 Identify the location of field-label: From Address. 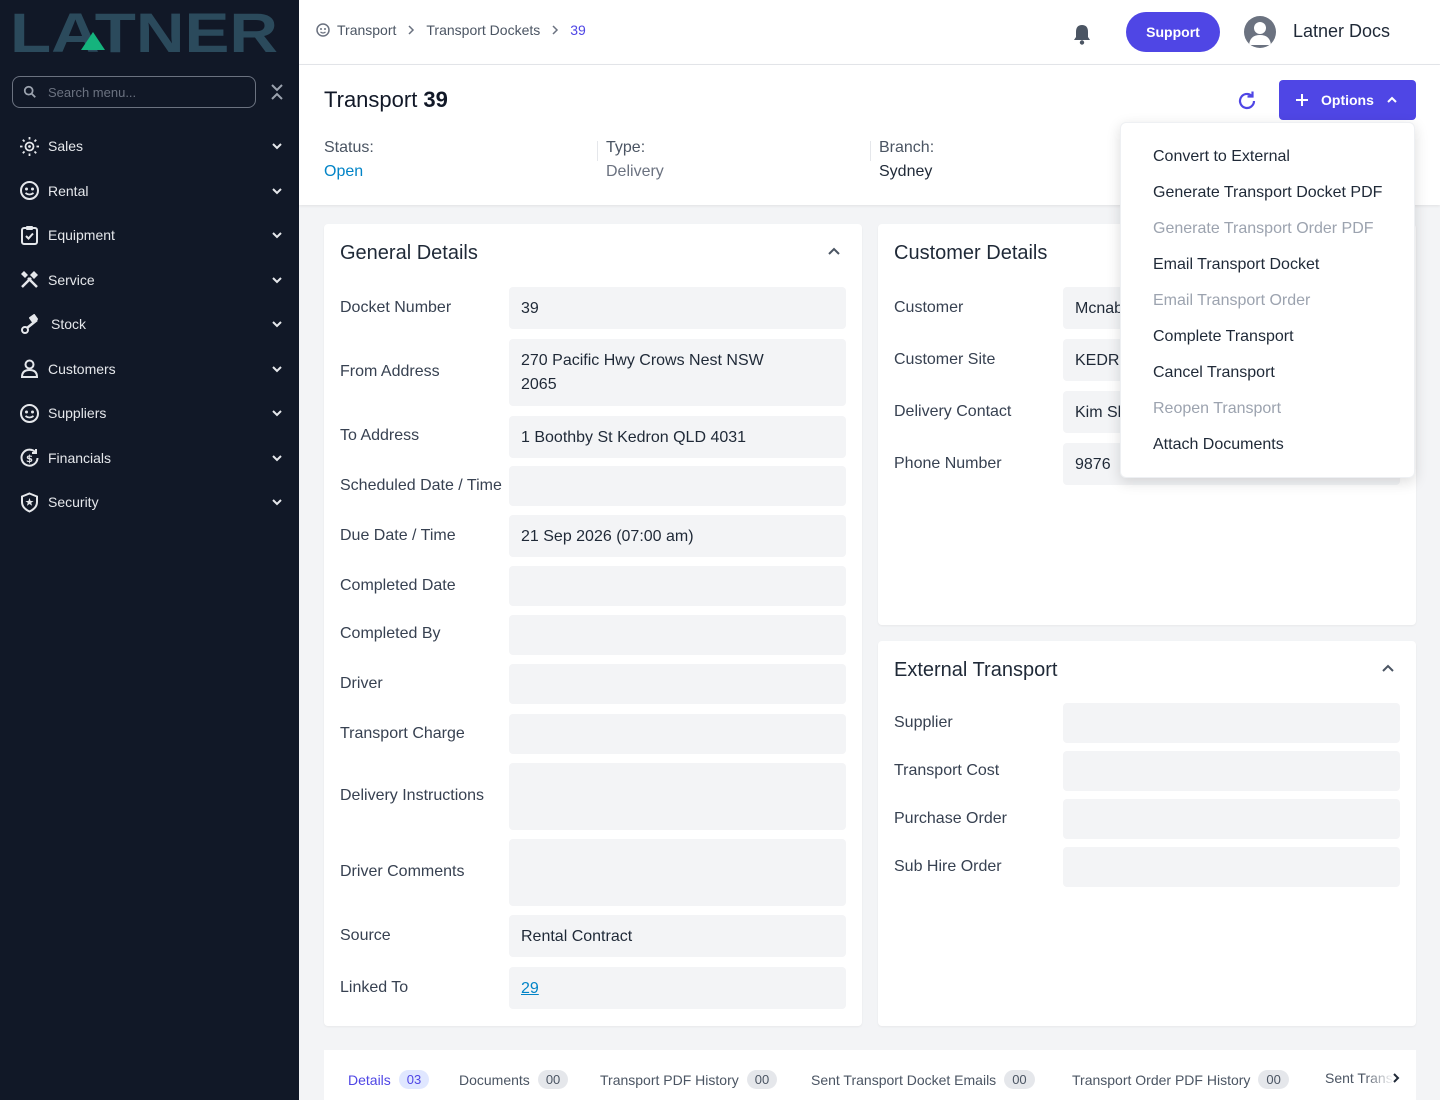
(390, 371).